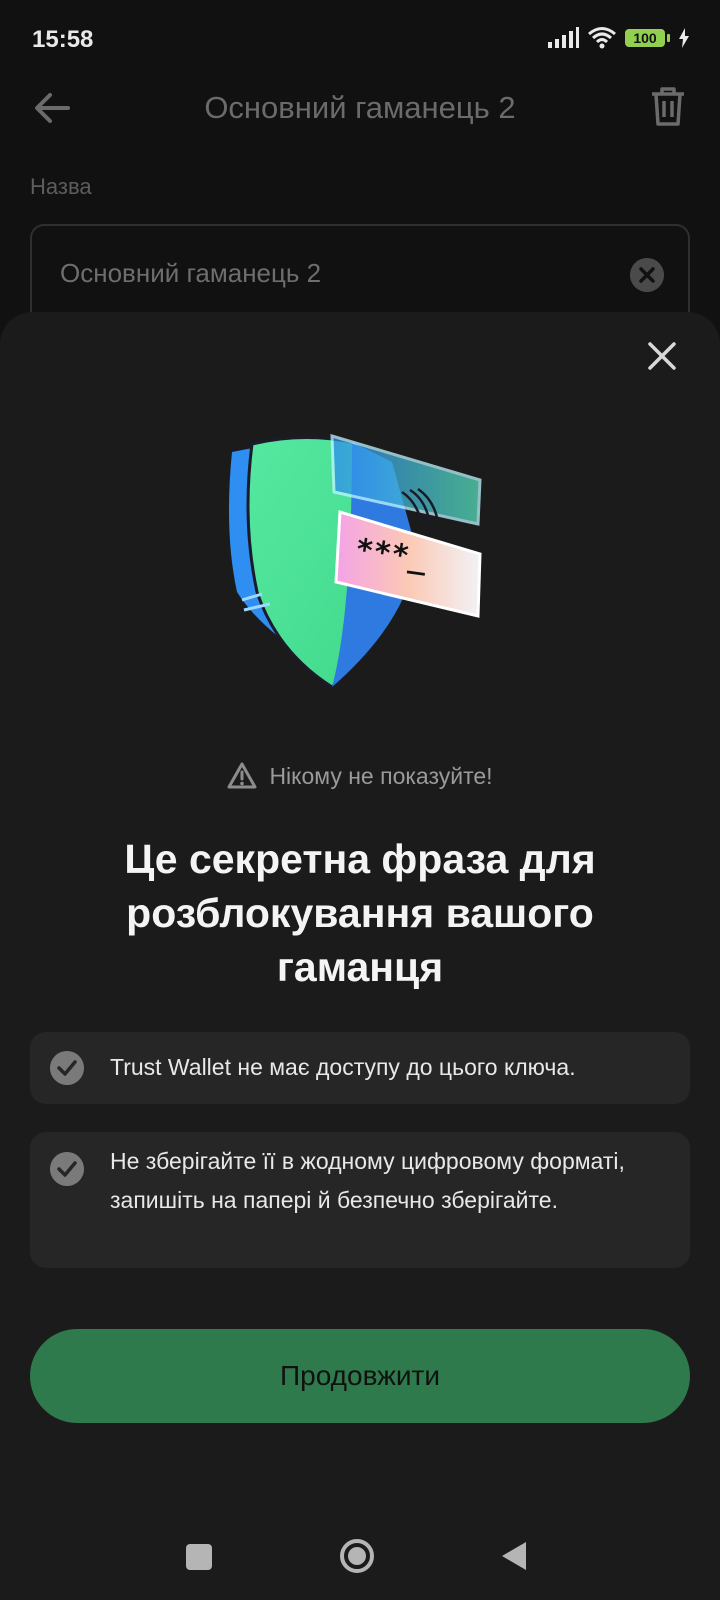 This screenshot has height=1600, width=720. What do you see at coordinates (191, 273) in the screenshot?
I see `wallet-name-value: Основний гаманець 2` at bounding box center [191, 273].